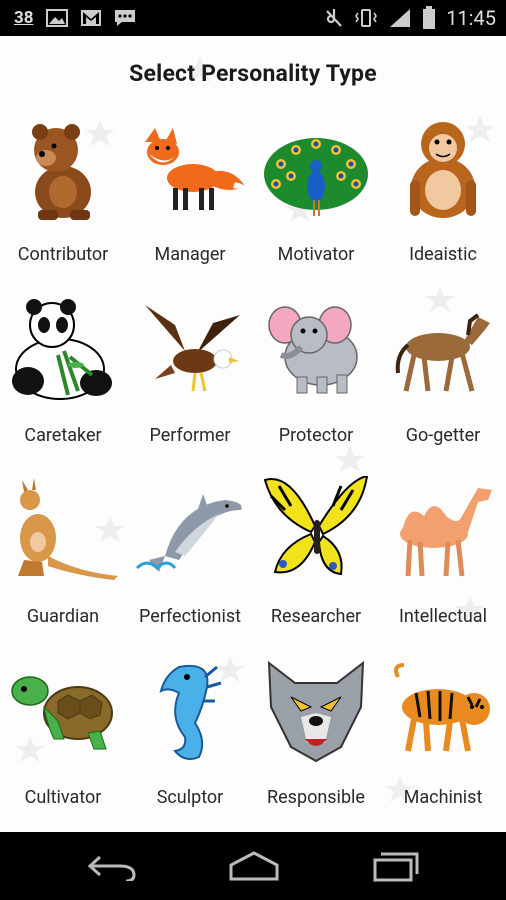  I want to click on personality-item-go-getter: Go-getter, so click(443, 379).